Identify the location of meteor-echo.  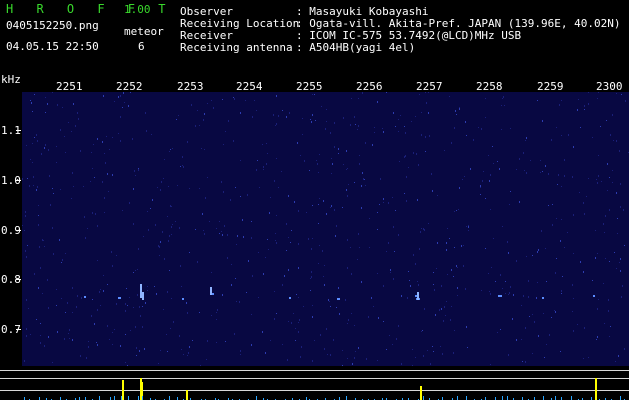
(500, 296).